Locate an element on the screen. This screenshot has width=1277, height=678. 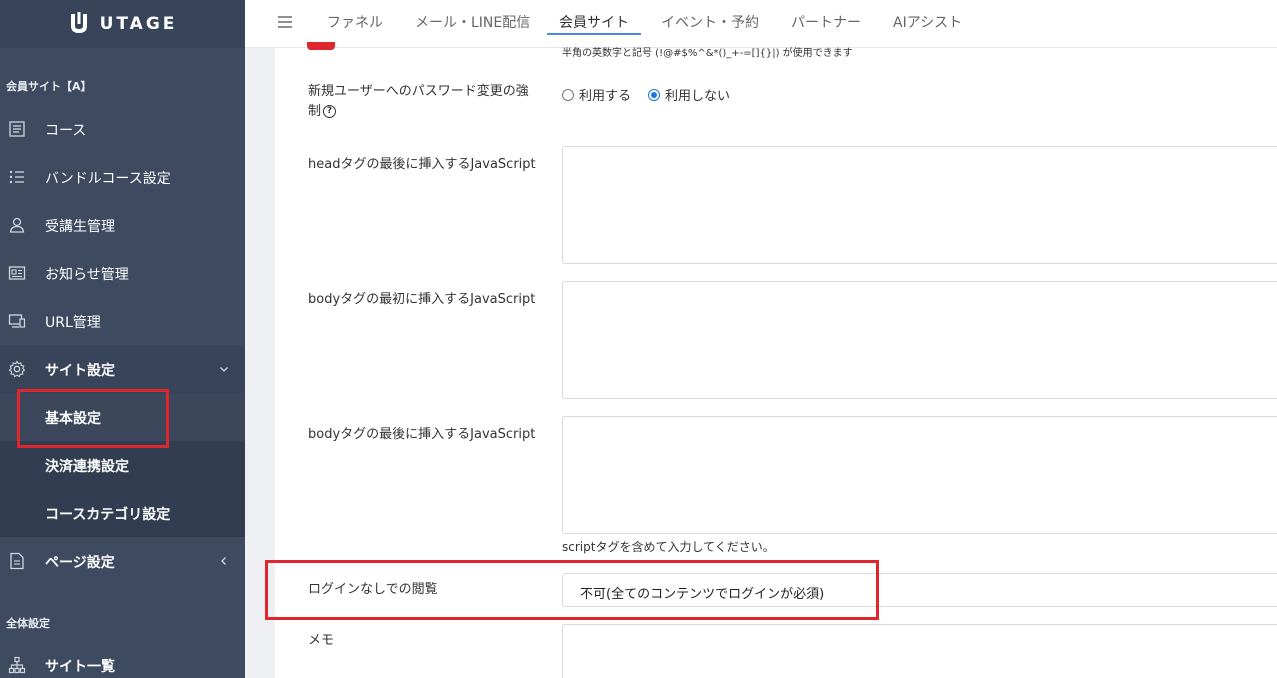
memo-textarea is located at coordinates (919, 651).